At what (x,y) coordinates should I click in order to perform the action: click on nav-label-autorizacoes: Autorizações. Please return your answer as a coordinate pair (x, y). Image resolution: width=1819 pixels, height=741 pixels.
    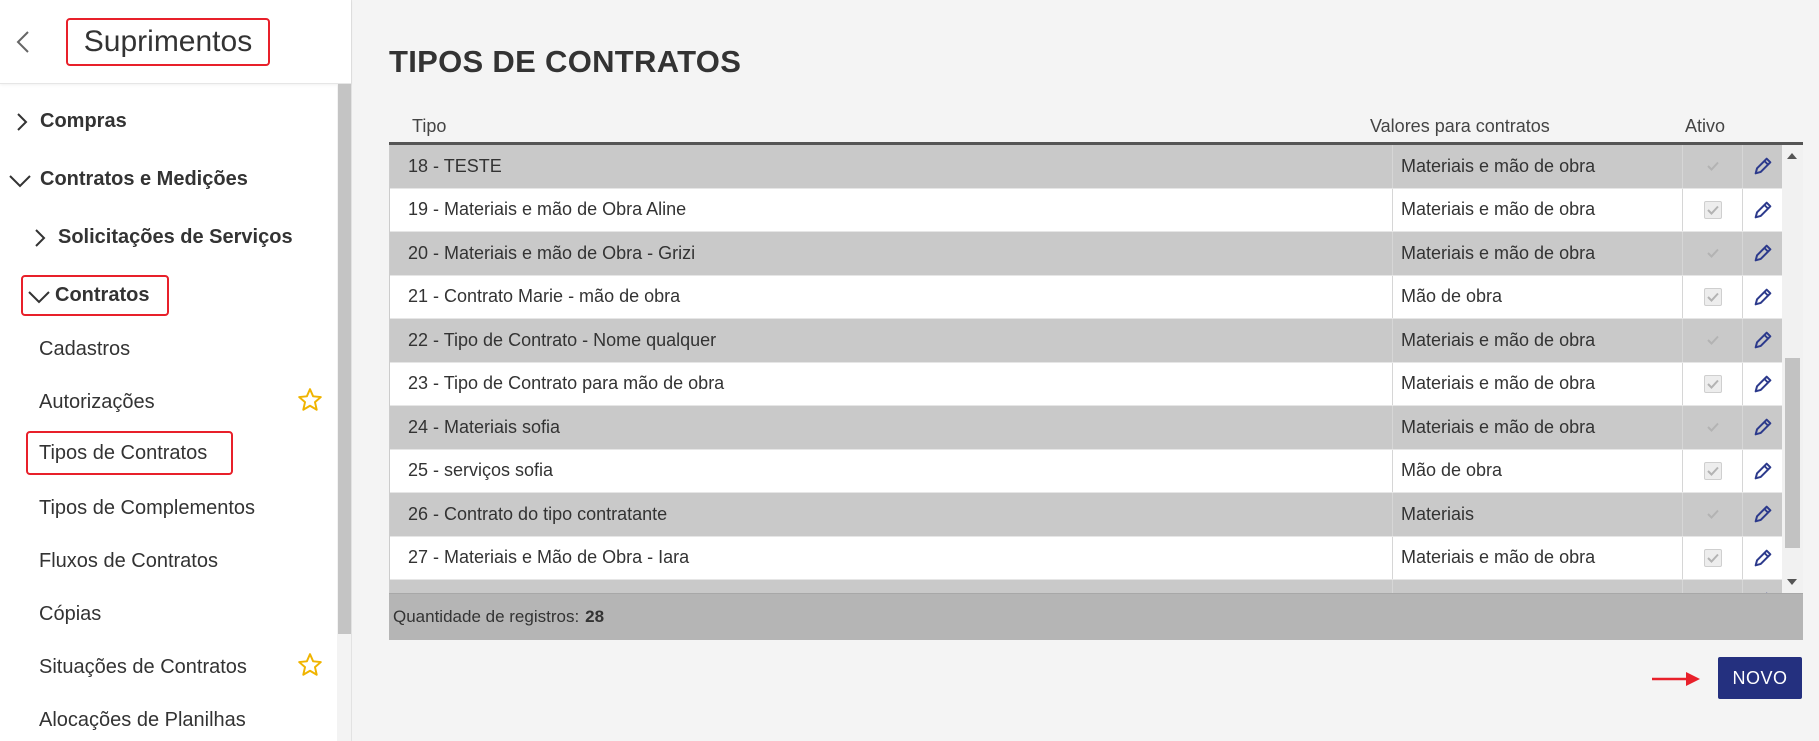
    Looking at the image, I should click on (97, 402).